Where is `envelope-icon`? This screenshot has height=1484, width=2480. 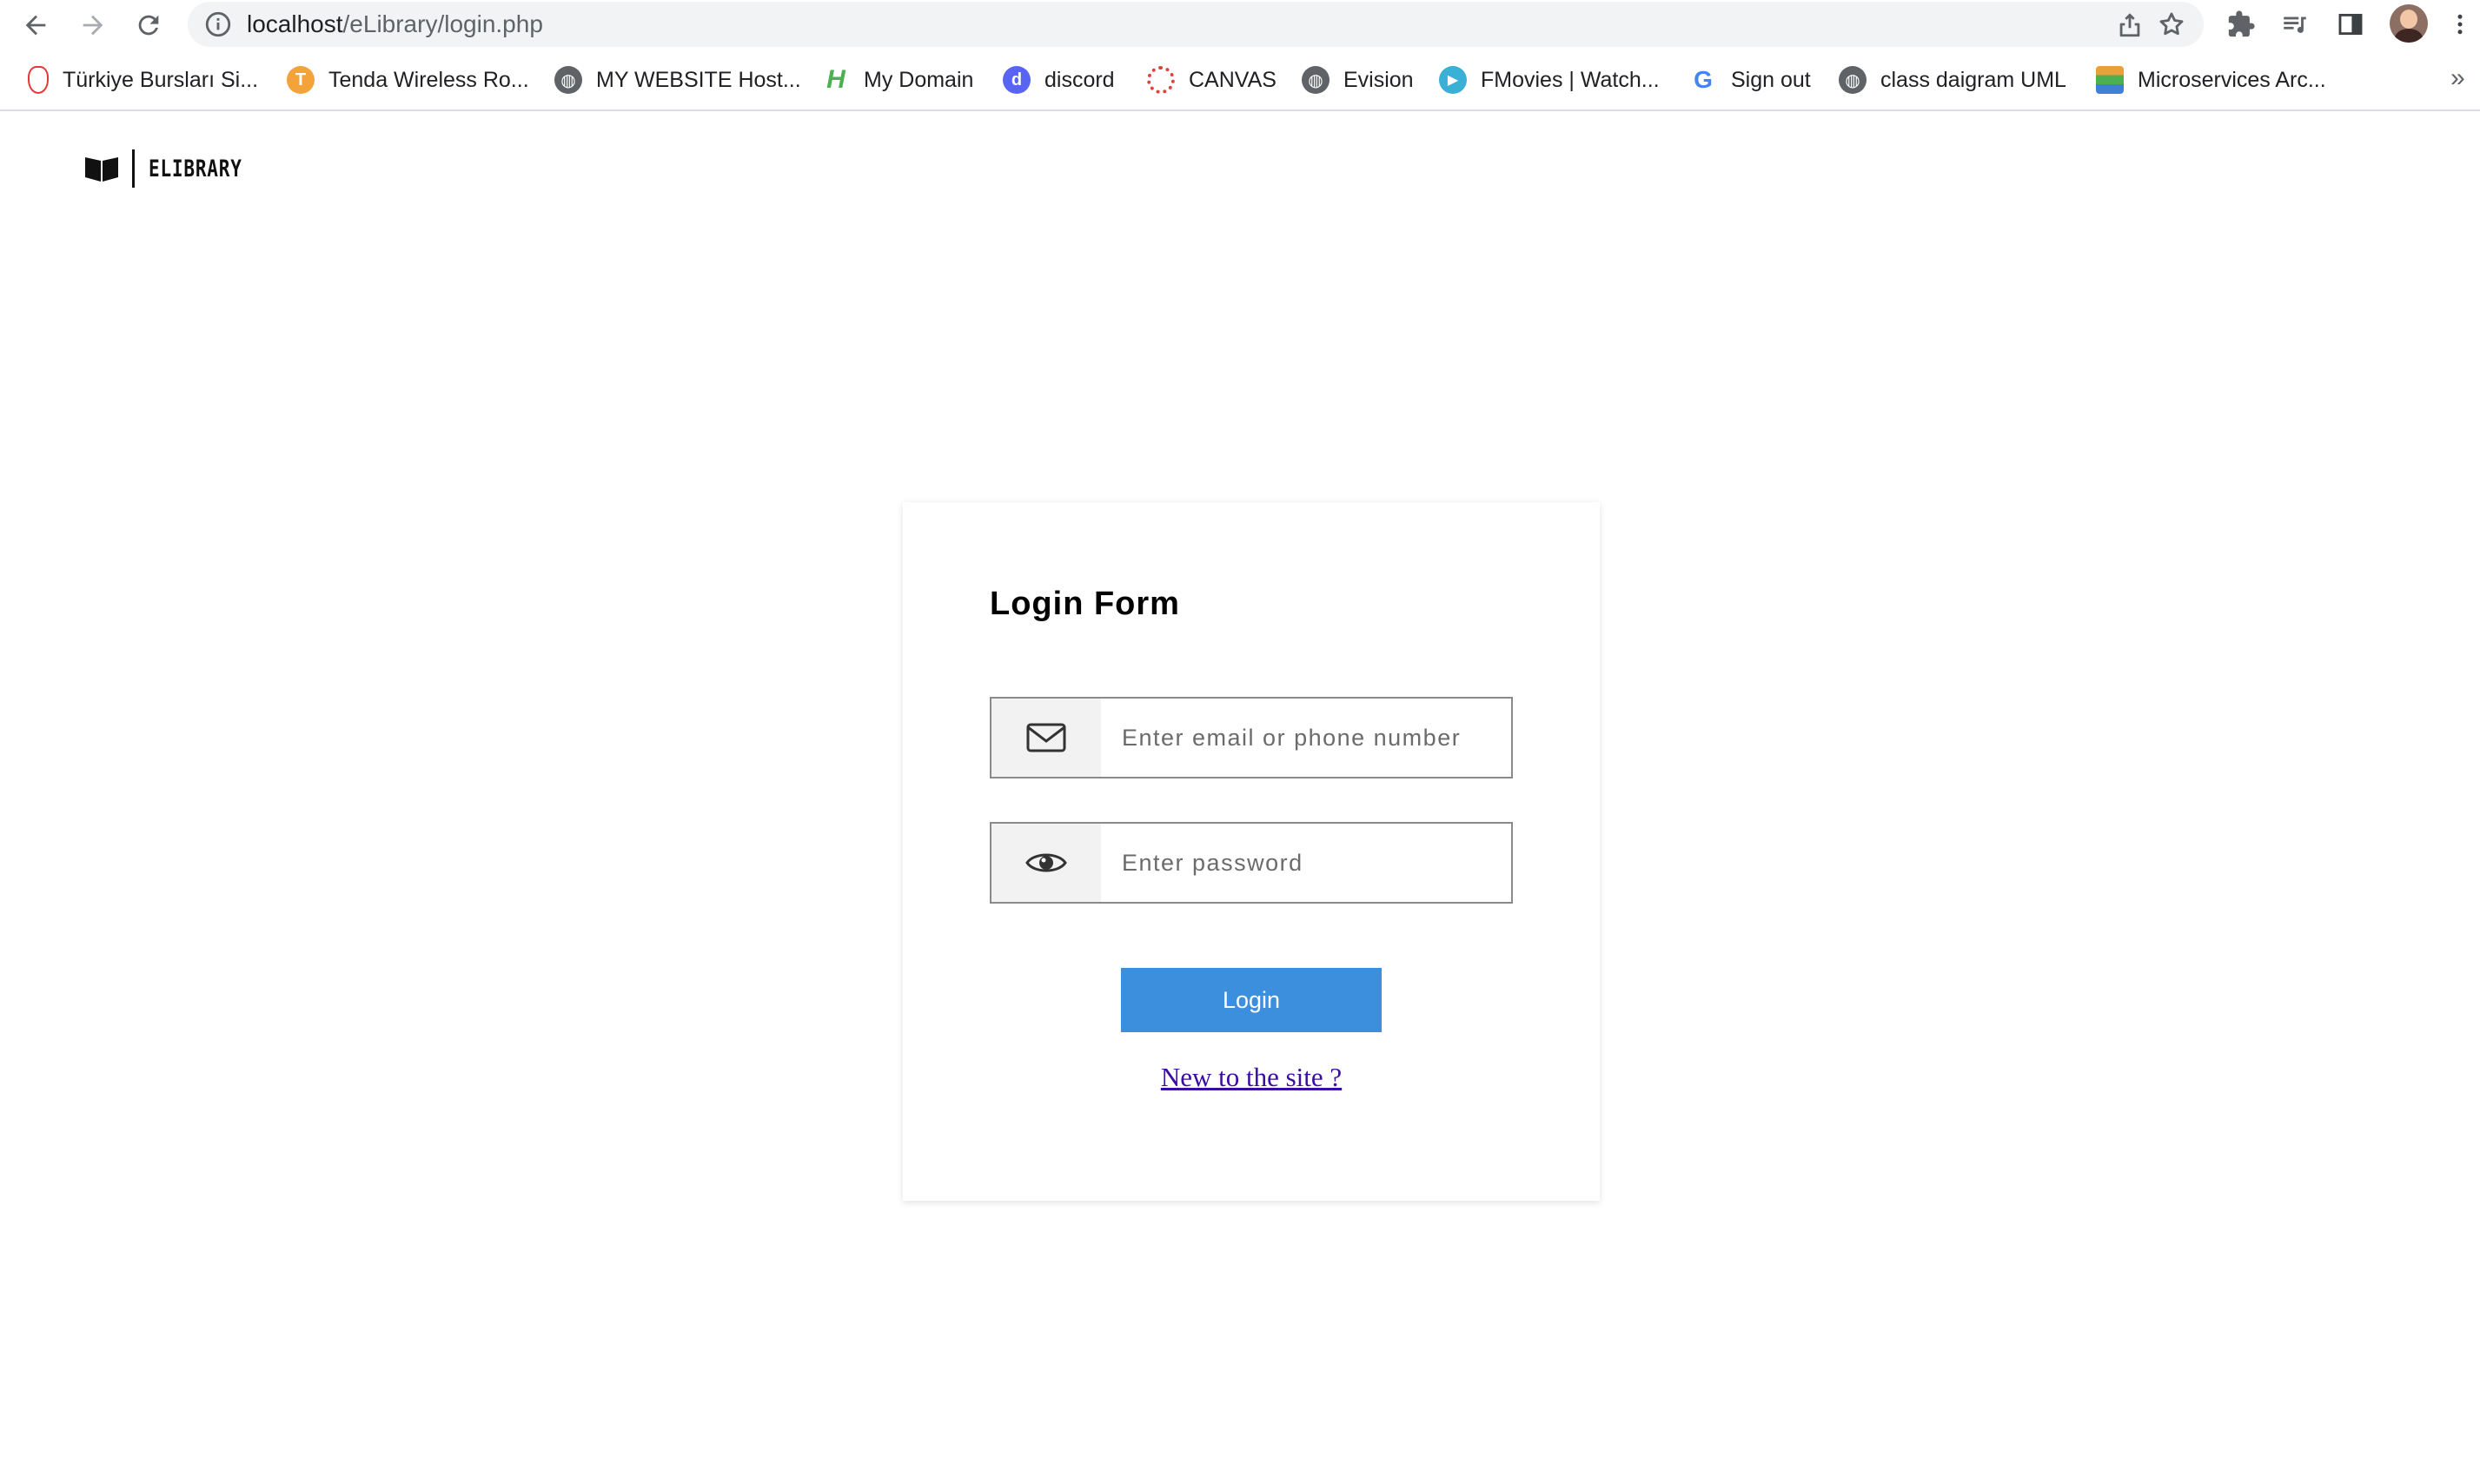
envelope-icon is located at coordinates (1046, 737).